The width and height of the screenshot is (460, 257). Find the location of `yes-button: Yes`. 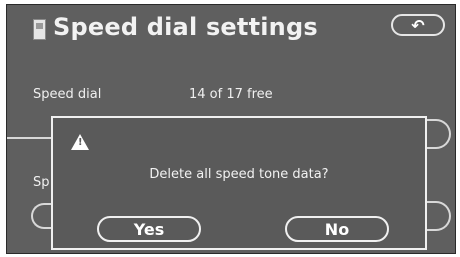

yes-button: Yes is located at coordinates (149, 229).